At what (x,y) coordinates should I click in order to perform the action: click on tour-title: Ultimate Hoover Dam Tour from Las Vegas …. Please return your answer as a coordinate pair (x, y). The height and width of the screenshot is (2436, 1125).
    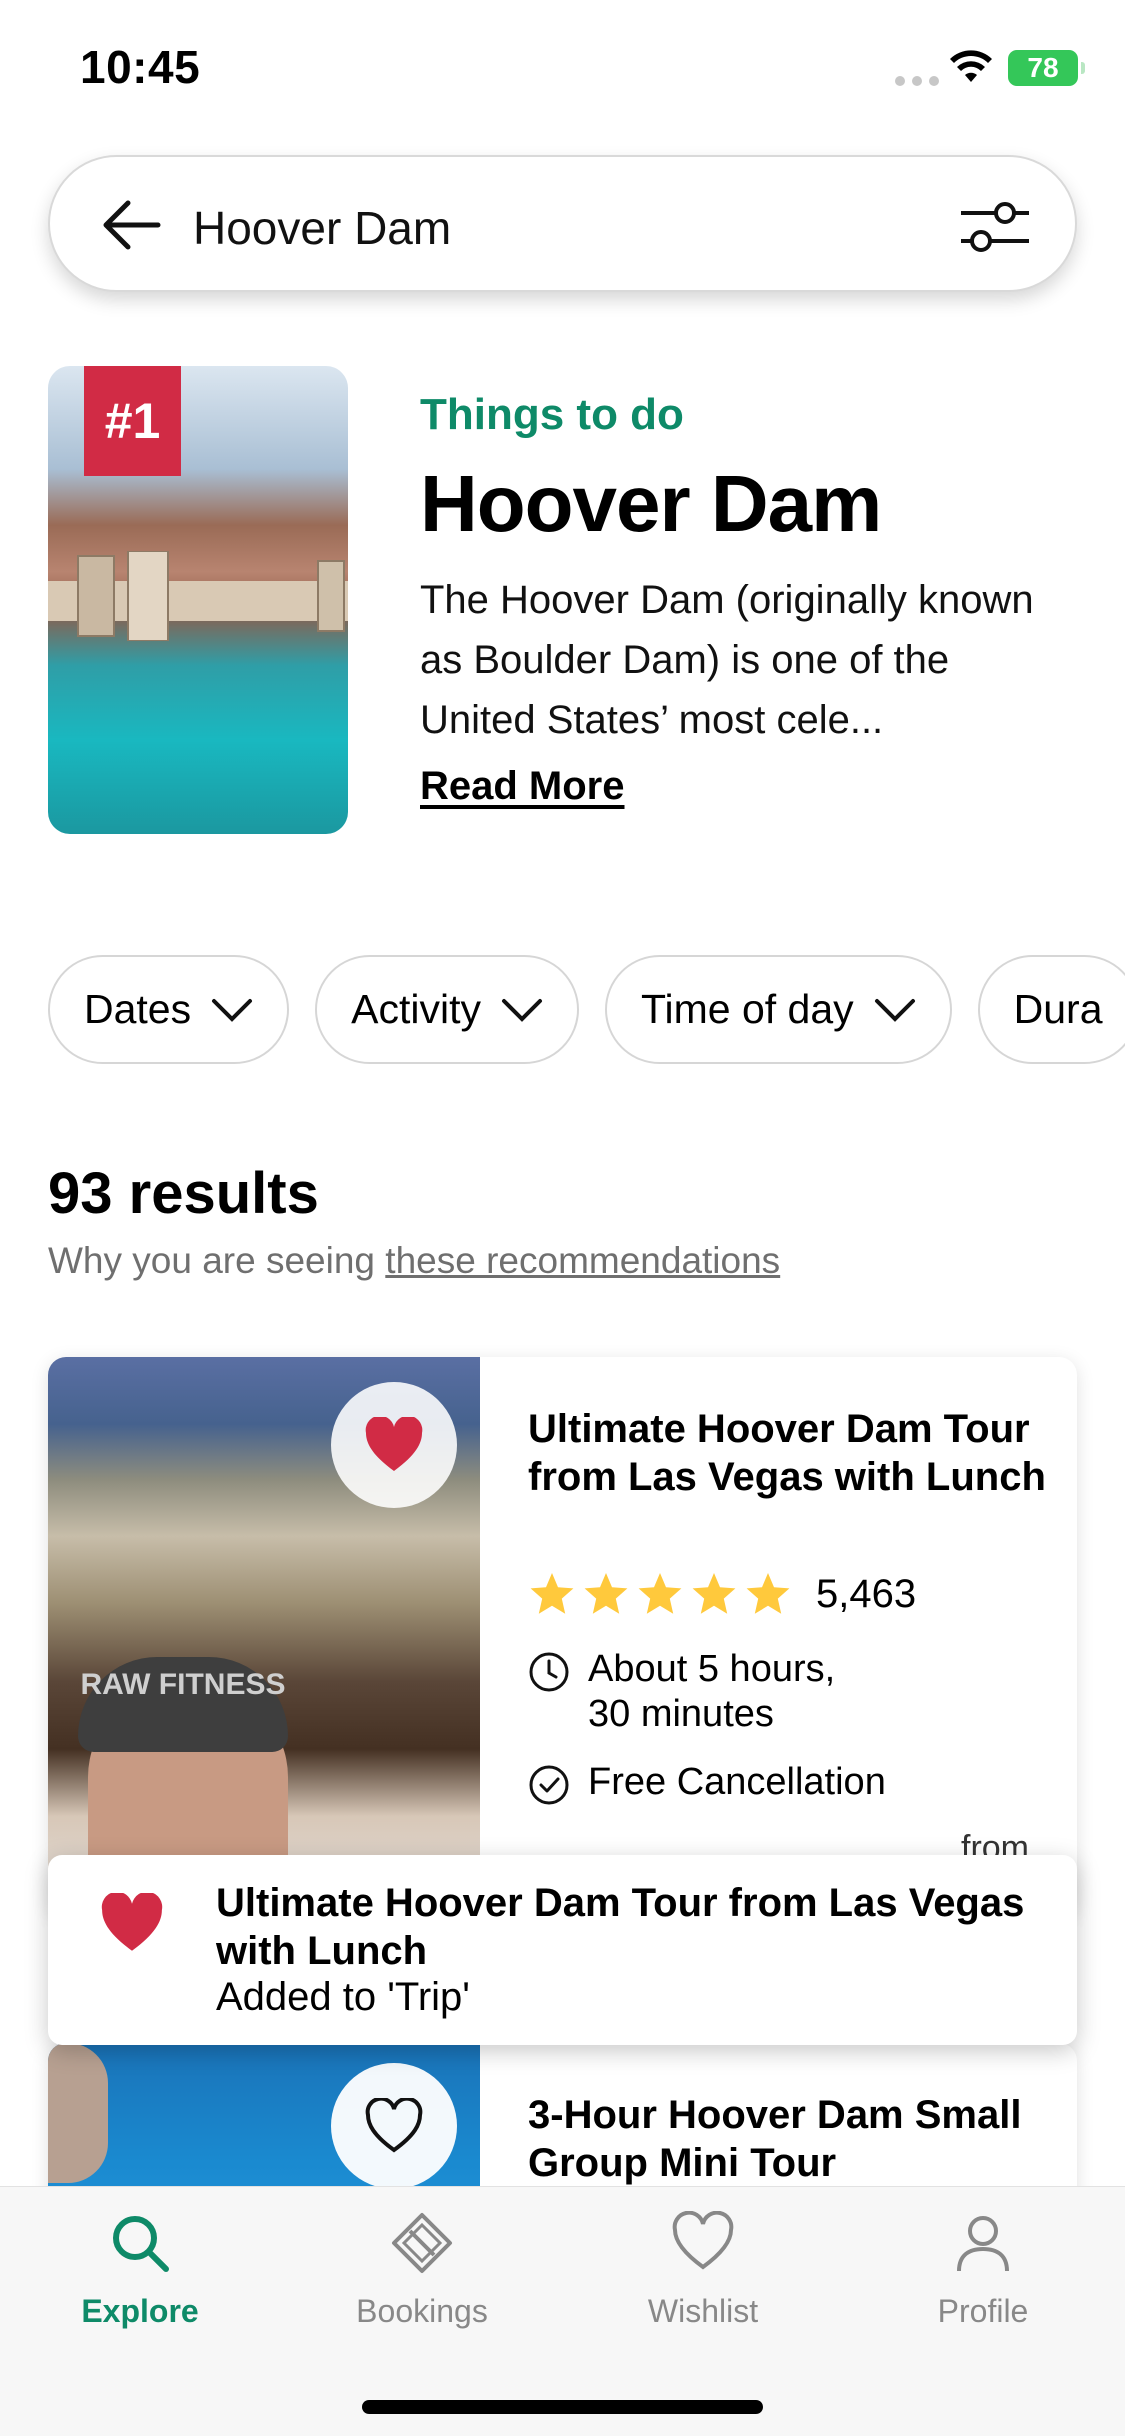
    Looking at the image, I should click on (788, 1453).